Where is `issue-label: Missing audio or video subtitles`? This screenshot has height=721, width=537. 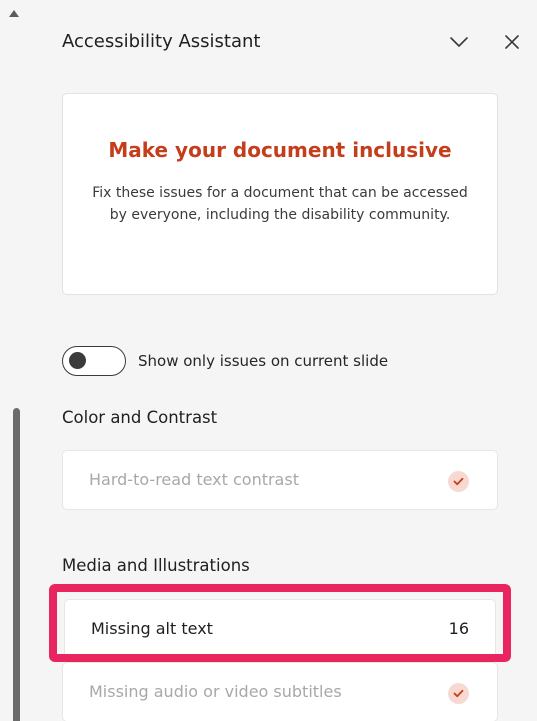
issue-label: Missing audio or video subtitles is located at coordinates (215, 691).